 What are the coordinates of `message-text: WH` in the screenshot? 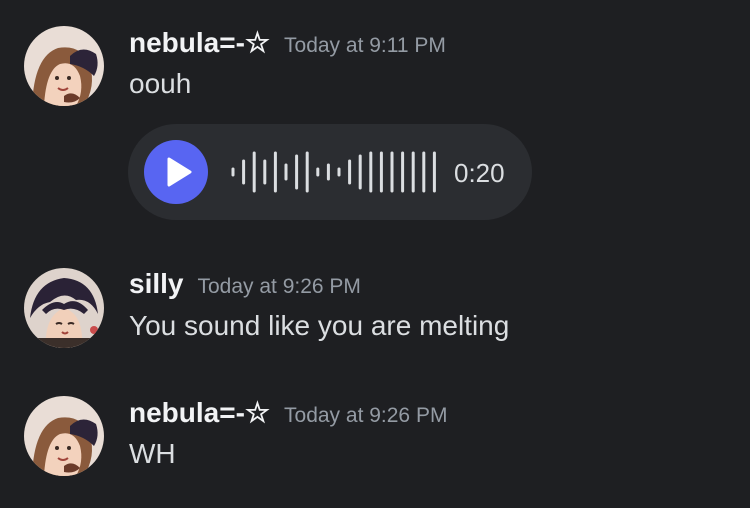 It's located at (152, 453).